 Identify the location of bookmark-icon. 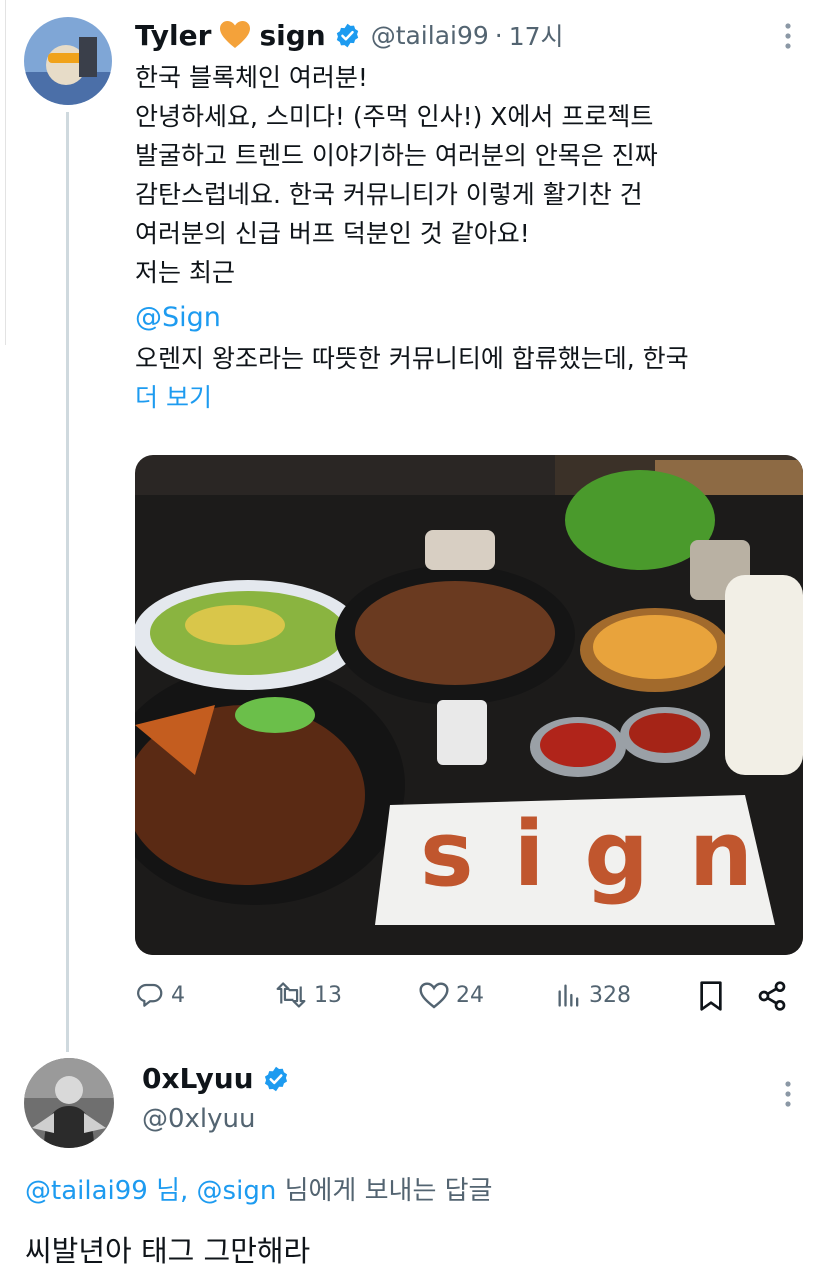
(711, 998).